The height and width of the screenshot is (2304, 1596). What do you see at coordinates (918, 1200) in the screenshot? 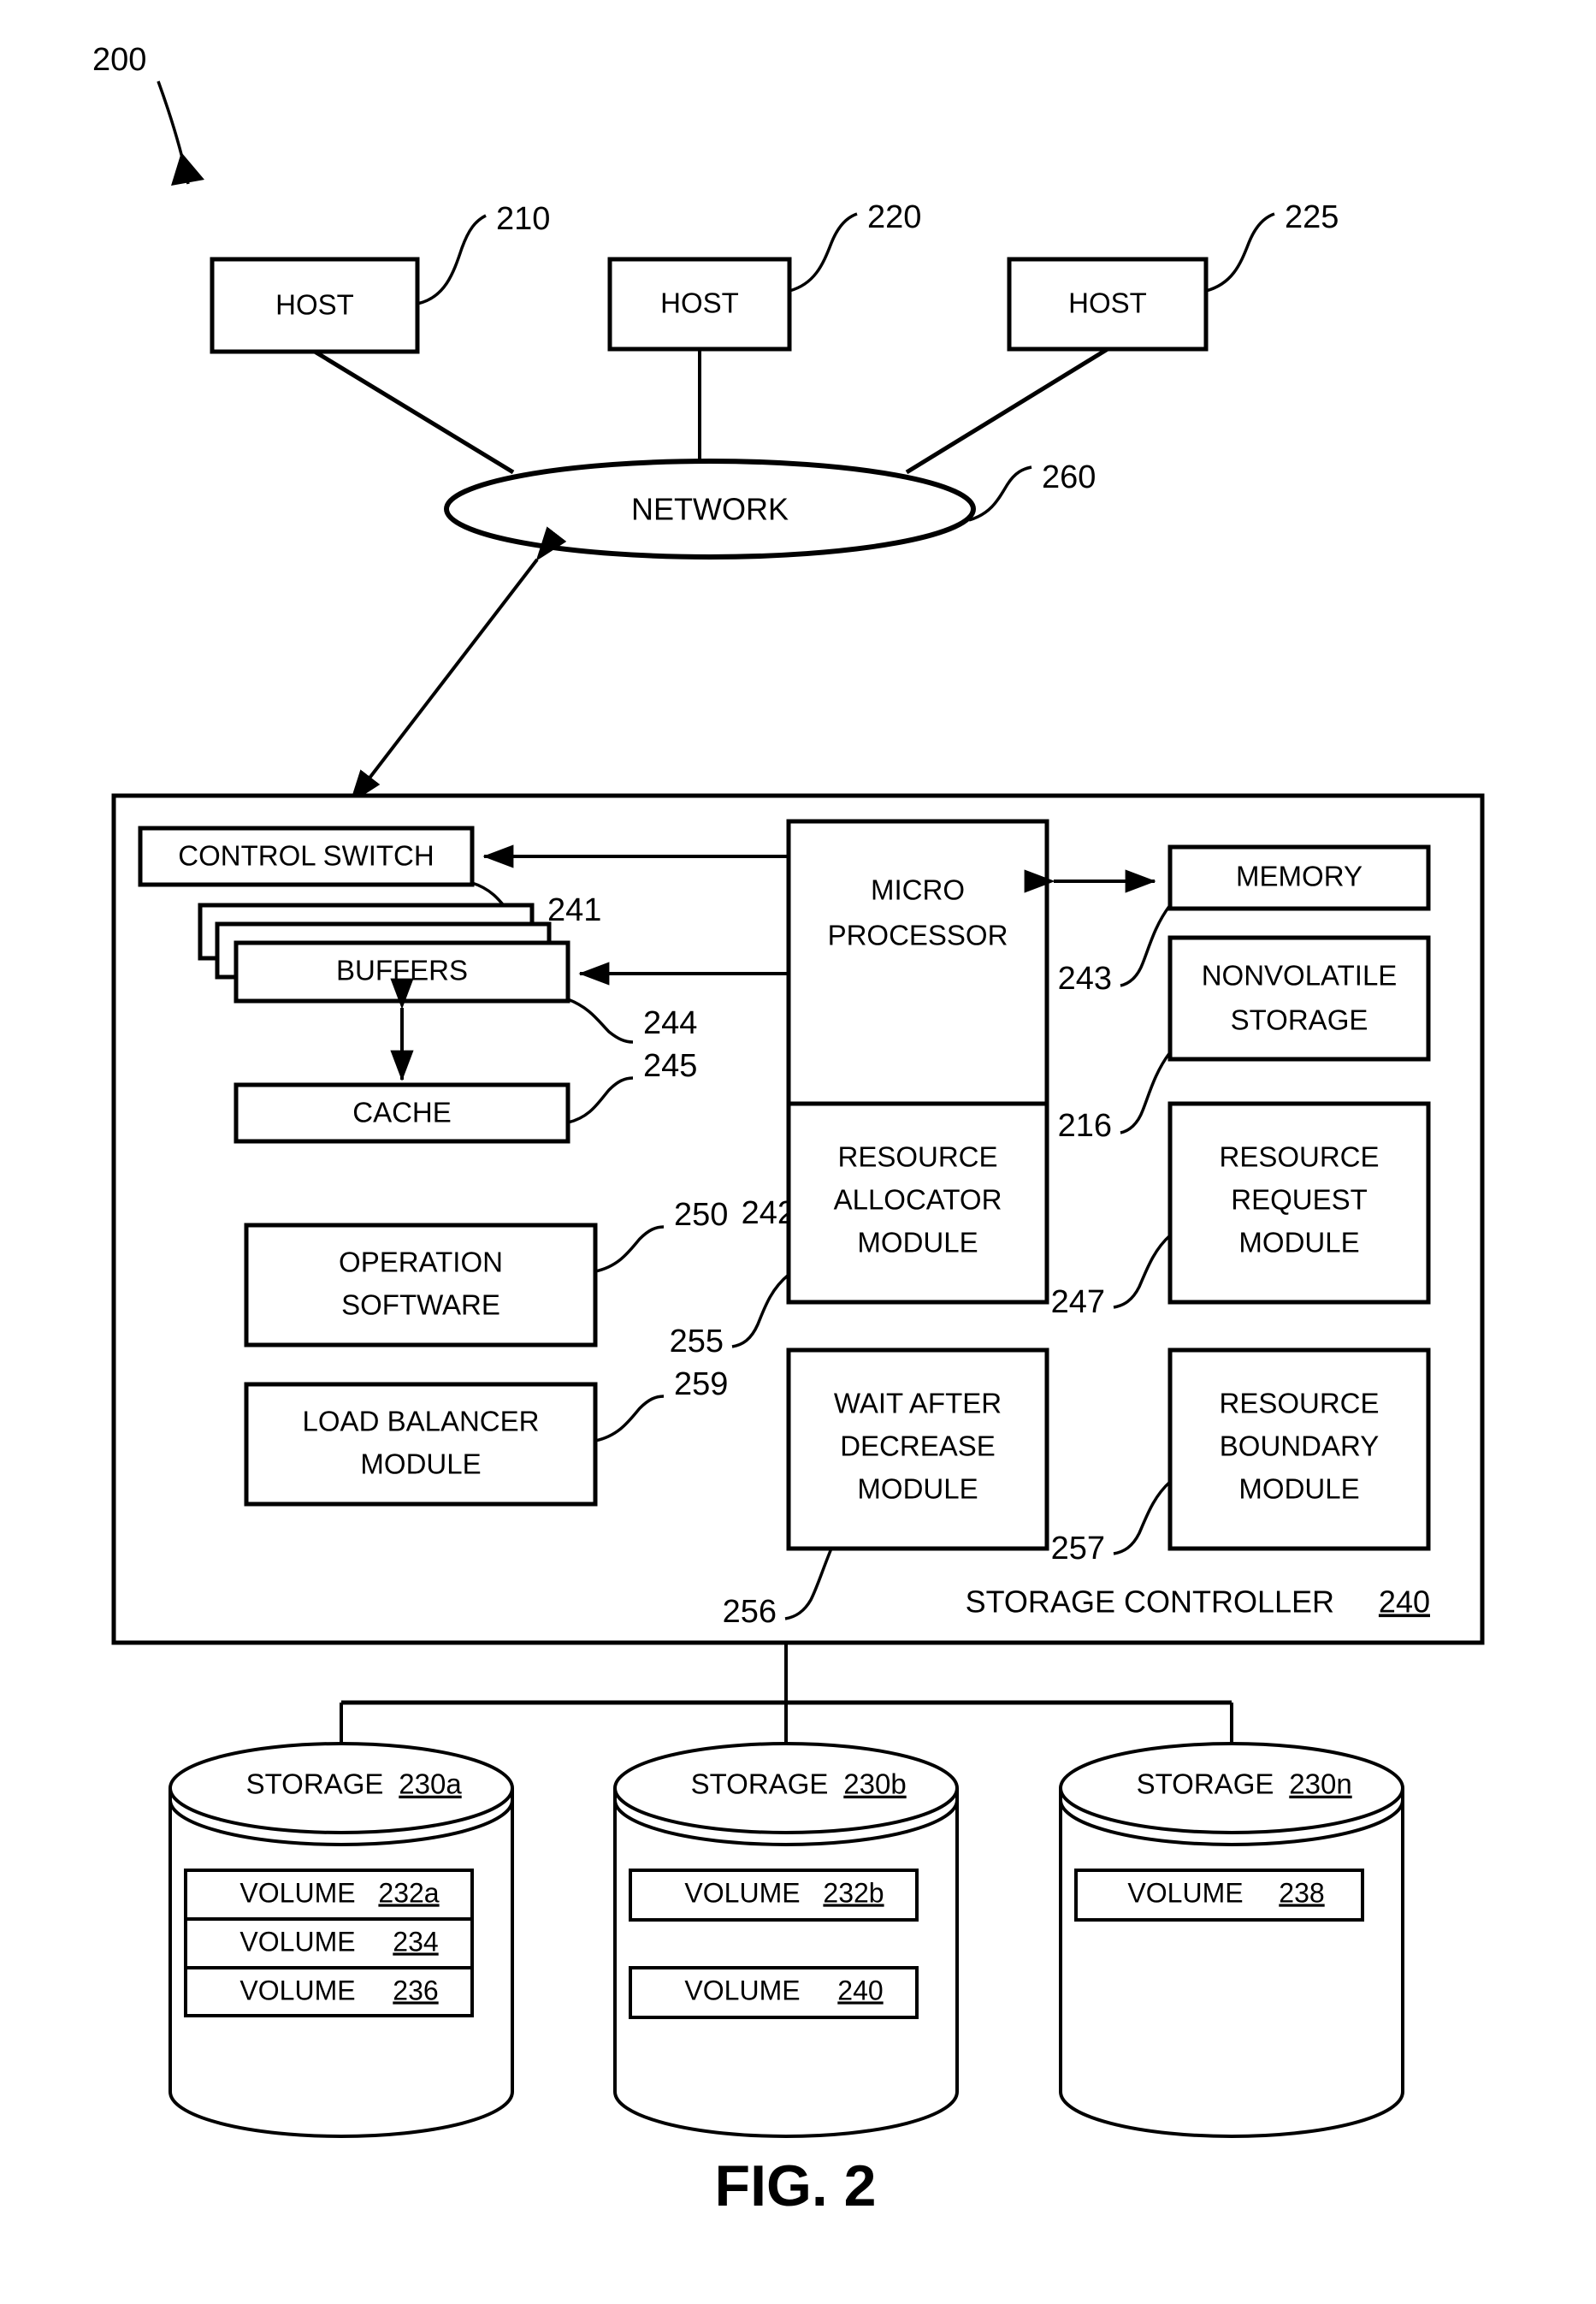
I see `resource-allocator-label-line2: ALLOCATOR` at bounding box center [918, 1200].